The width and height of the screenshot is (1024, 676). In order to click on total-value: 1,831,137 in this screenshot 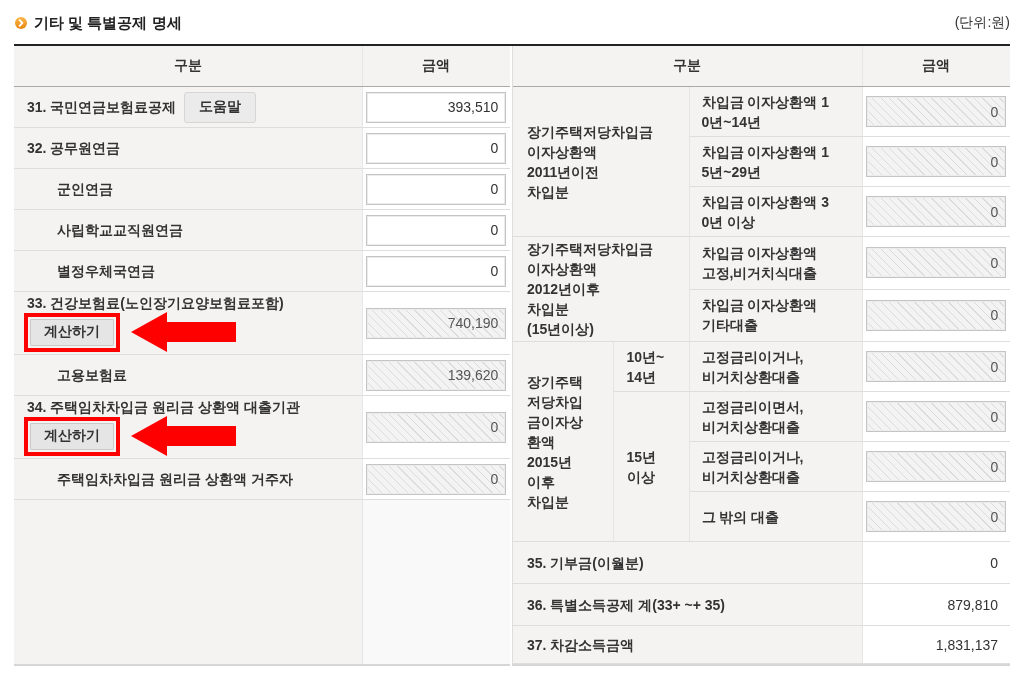, I will do `click(966, 644)`.